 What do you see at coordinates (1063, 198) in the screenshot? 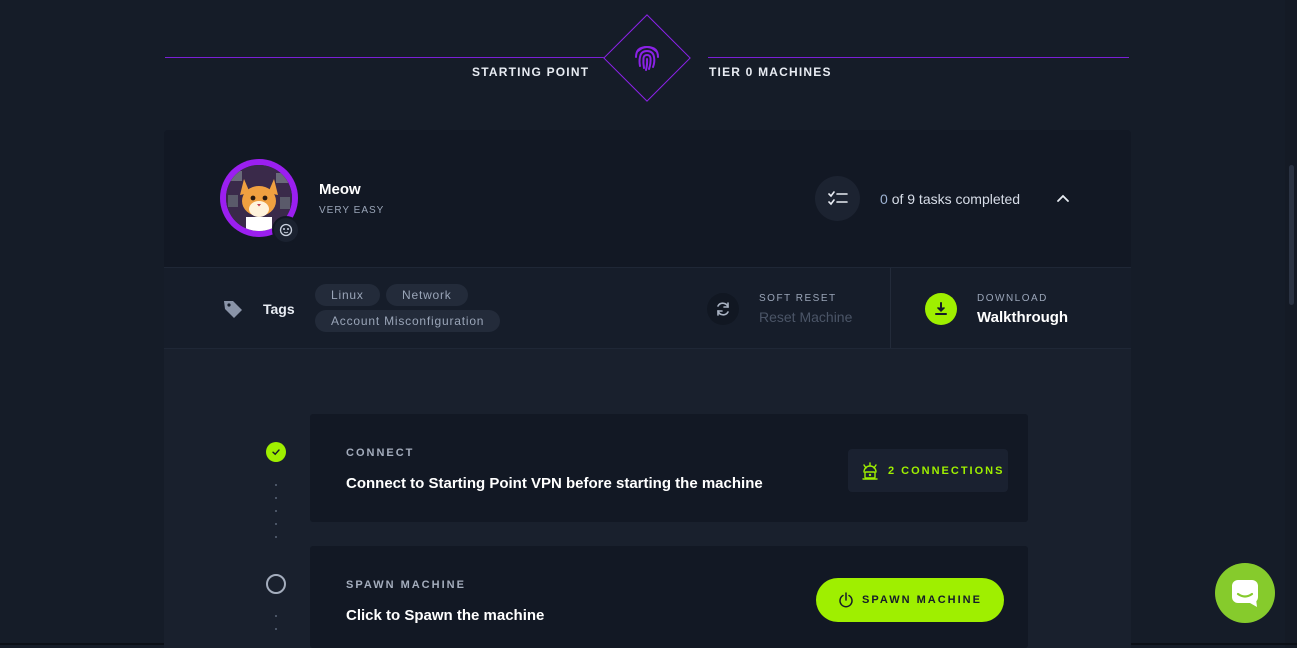
I see `chevron-up-icon` at bounding box center [1063, 198].